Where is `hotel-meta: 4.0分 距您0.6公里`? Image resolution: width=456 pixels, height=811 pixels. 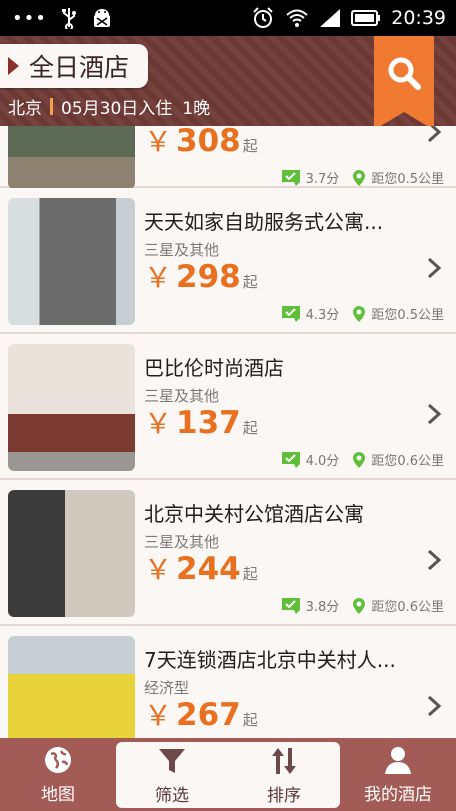
hotel-meta: 4.0分 距您0.6公里 is located at coordinates (362, 459).